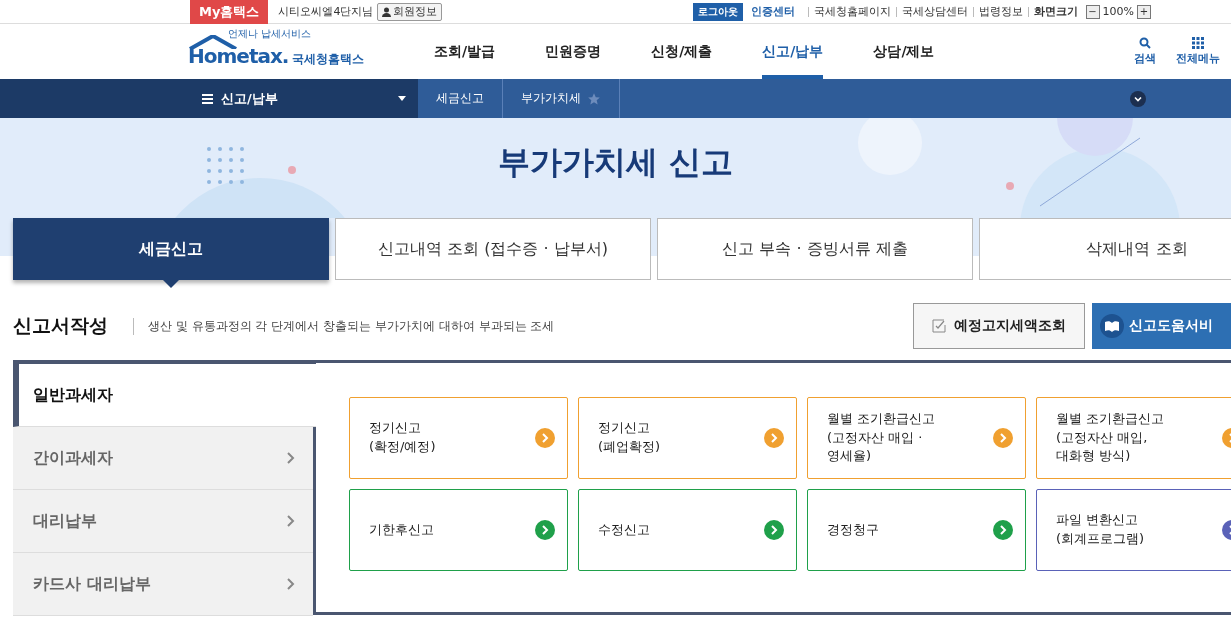  What do you see at coordinates (1138, 98) in the screenshot?
I see `expand-icon` at bounding box center [1138, 98].